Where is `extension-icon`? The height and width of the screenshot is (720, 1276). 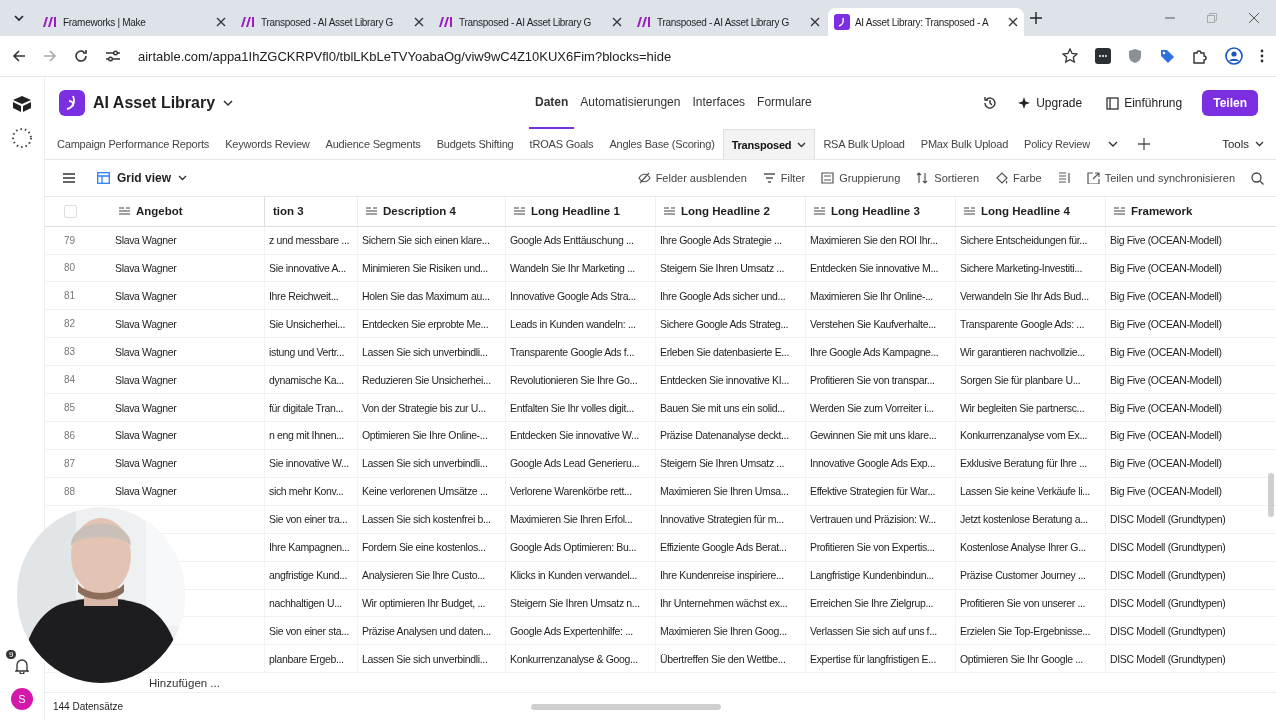 extension-icon is located at coordinates (1103, 56).